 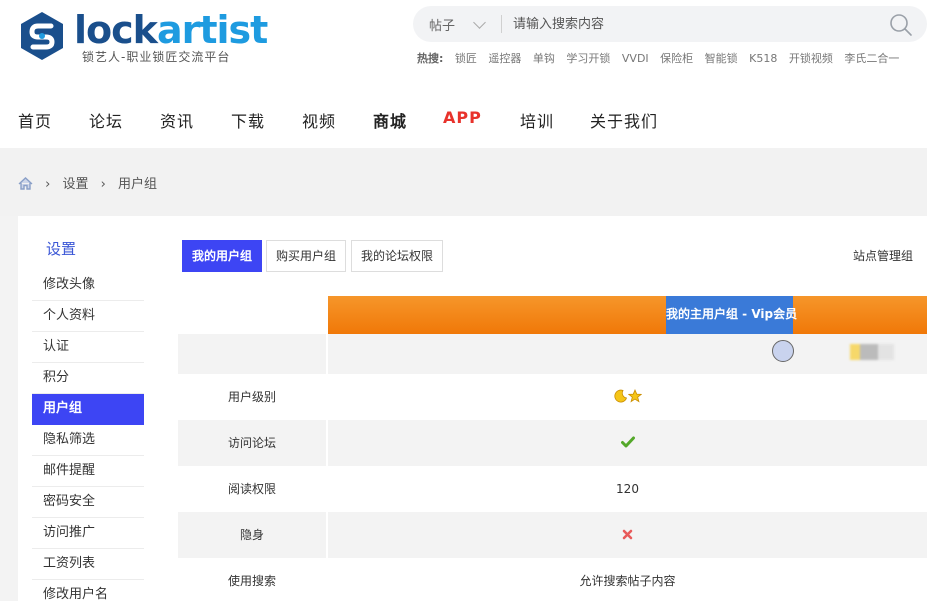 What do you see at coordinates (783, 351) in the screenshot?
I see `avatar` at bounding box center [783, 351].